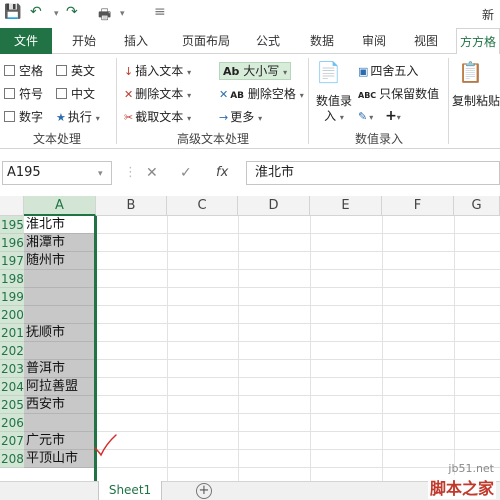 This screenshot has width=500, height=500. Describe the element at coordinates (12, 405) in the screenshot. I see `row-header: 205` at that location.